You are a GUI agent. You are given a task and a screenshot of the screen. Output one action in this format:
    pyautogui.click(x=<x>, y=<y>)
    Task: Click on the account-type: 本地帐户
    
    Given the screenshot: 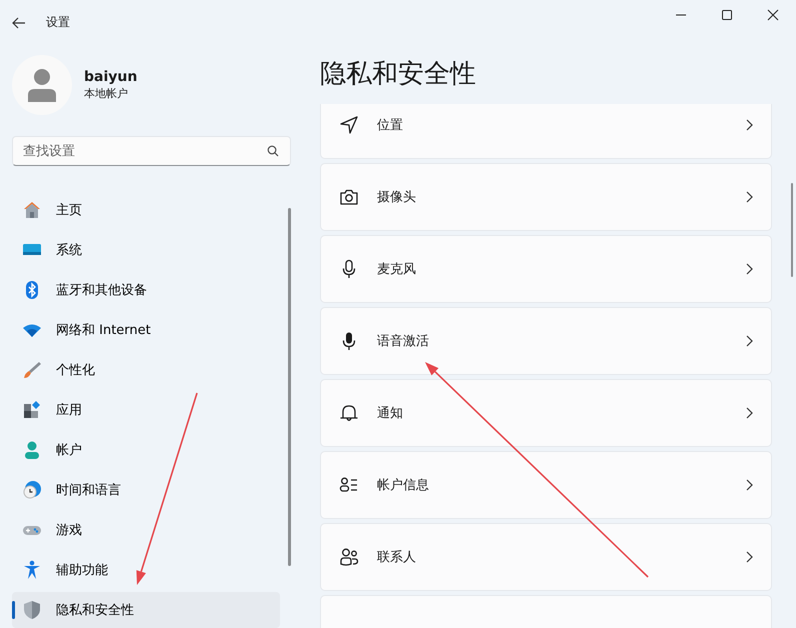 What is the action you would take?
    pyautogui.click(x=106, y=93)
    